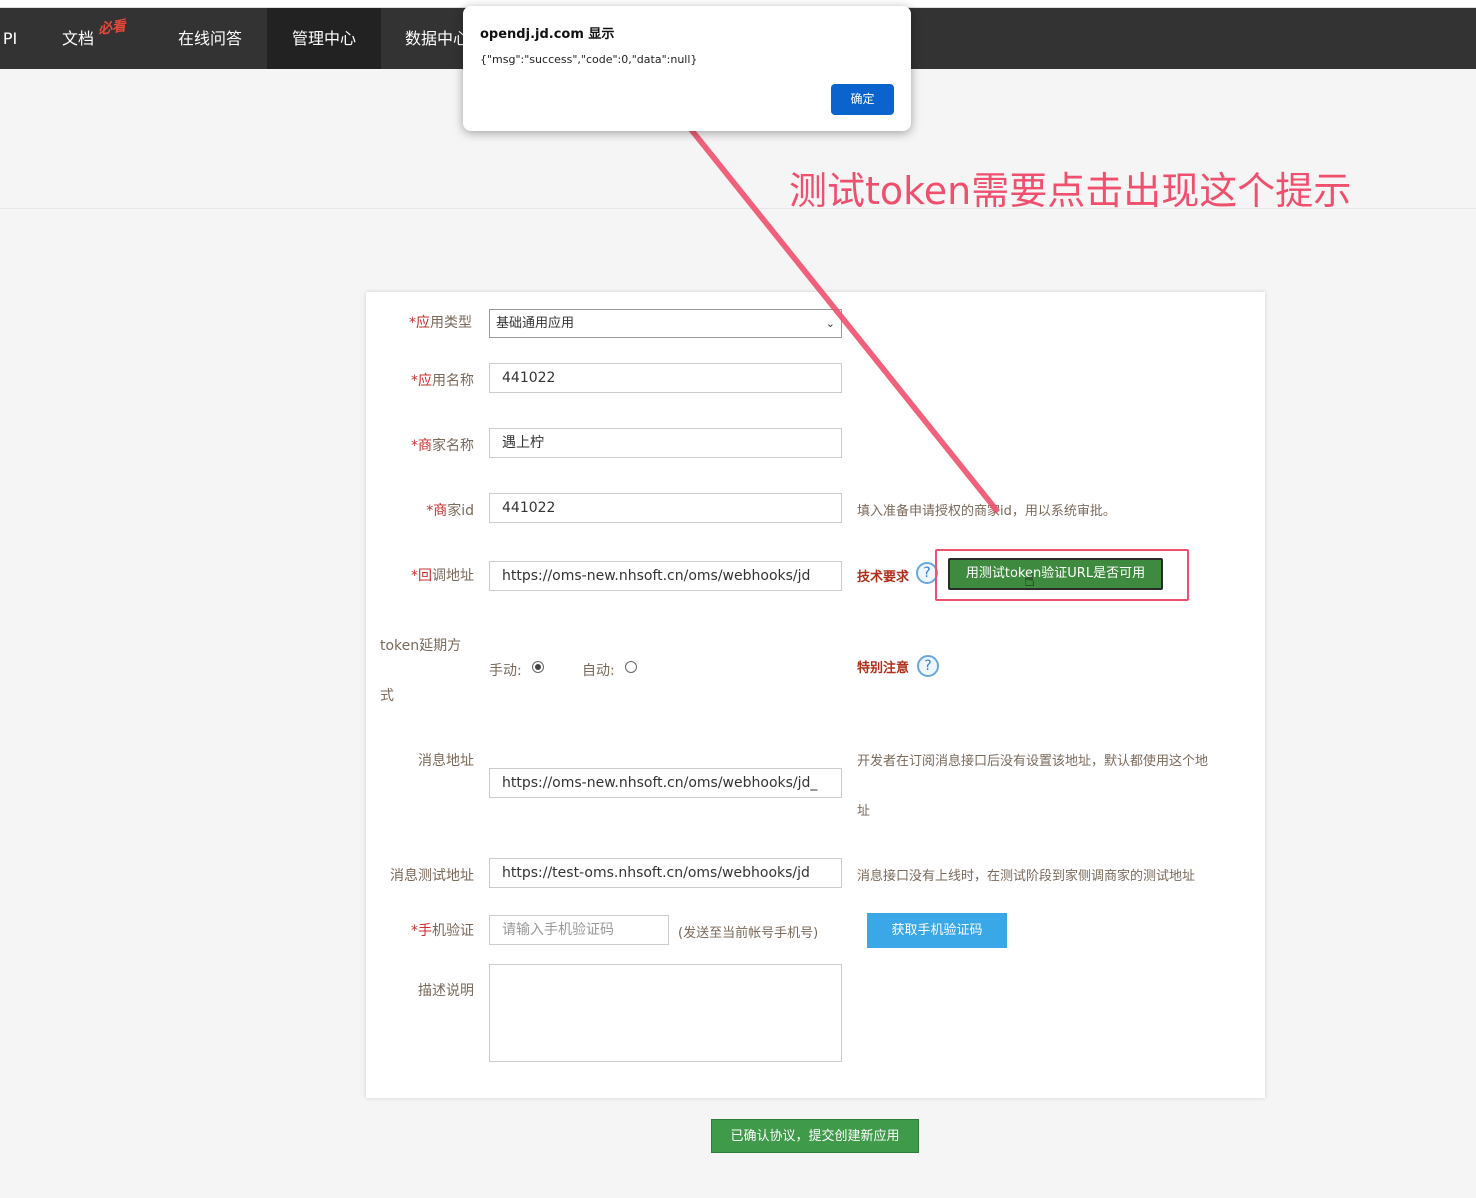 Image resolution: width=1476 pixels, height=1198 pixels. I want to click on special-note-label: 特别注意, so click(883, 668).